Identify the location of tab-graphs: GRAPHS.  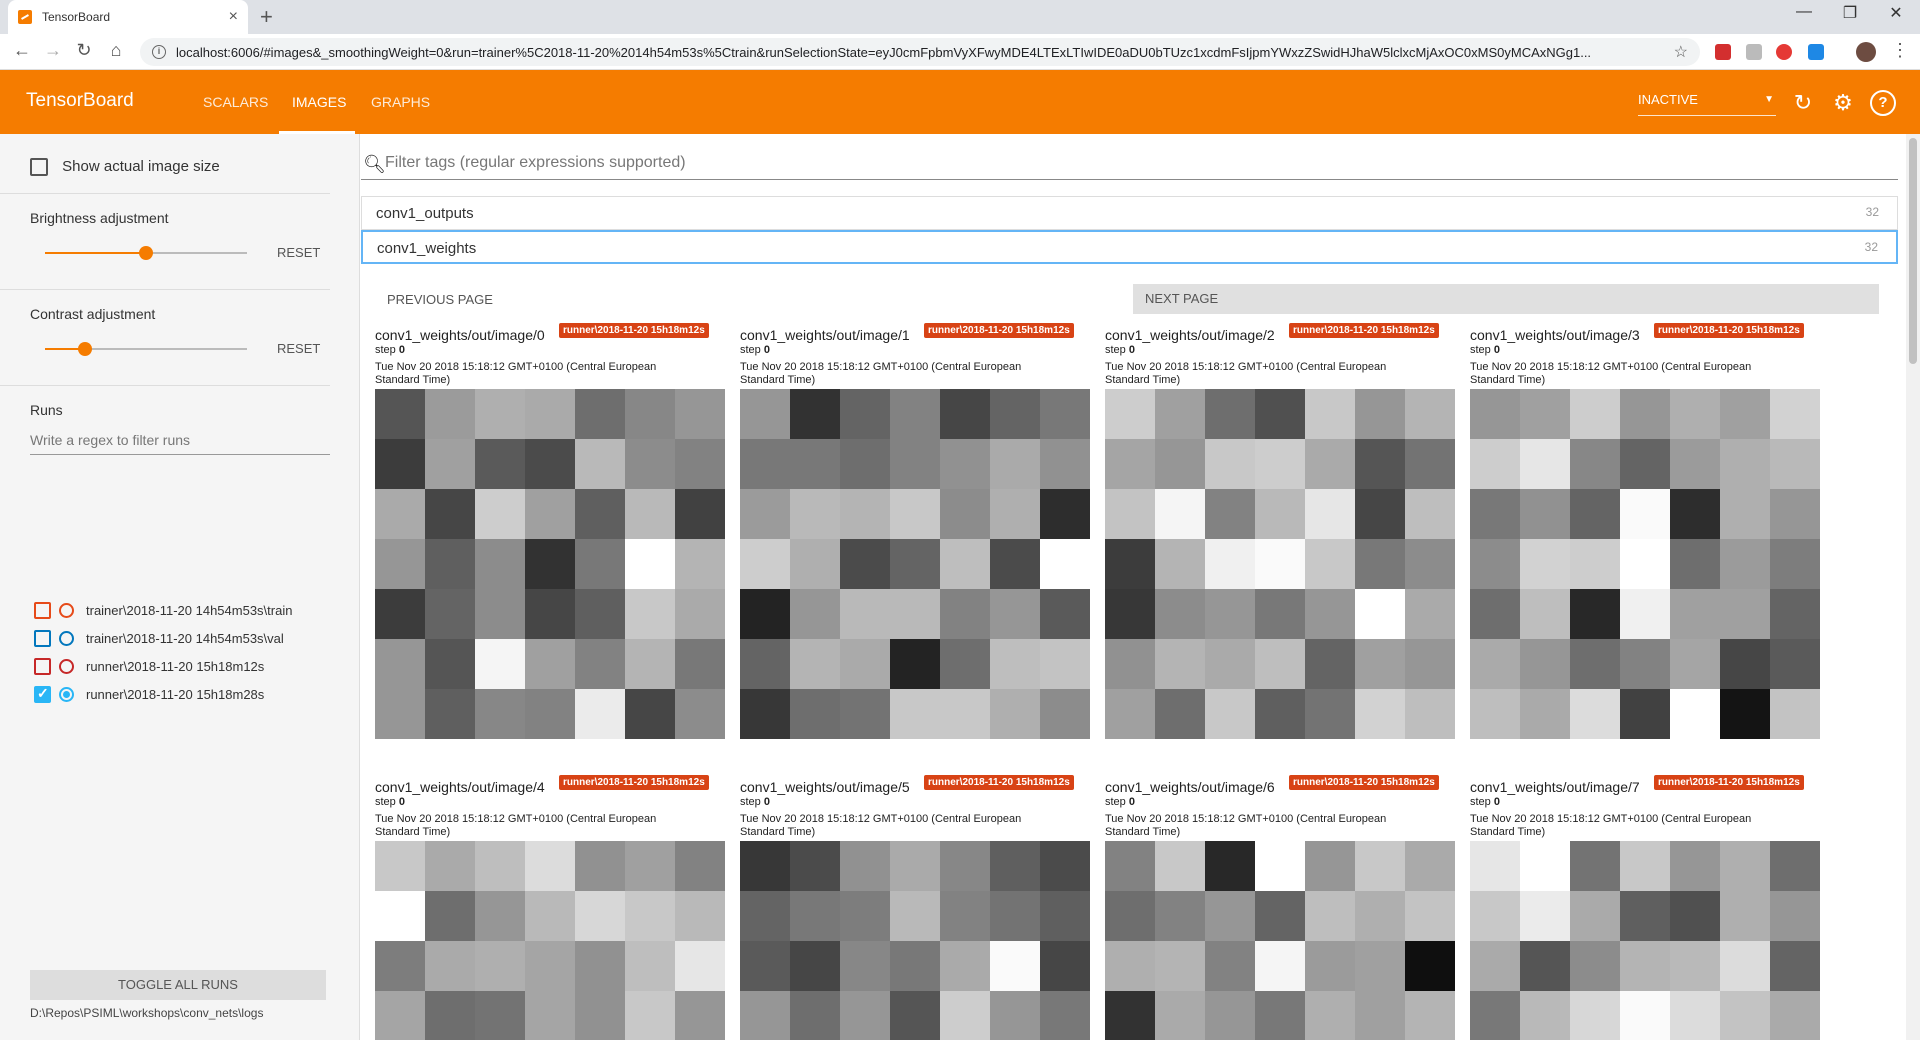
(400, 102).